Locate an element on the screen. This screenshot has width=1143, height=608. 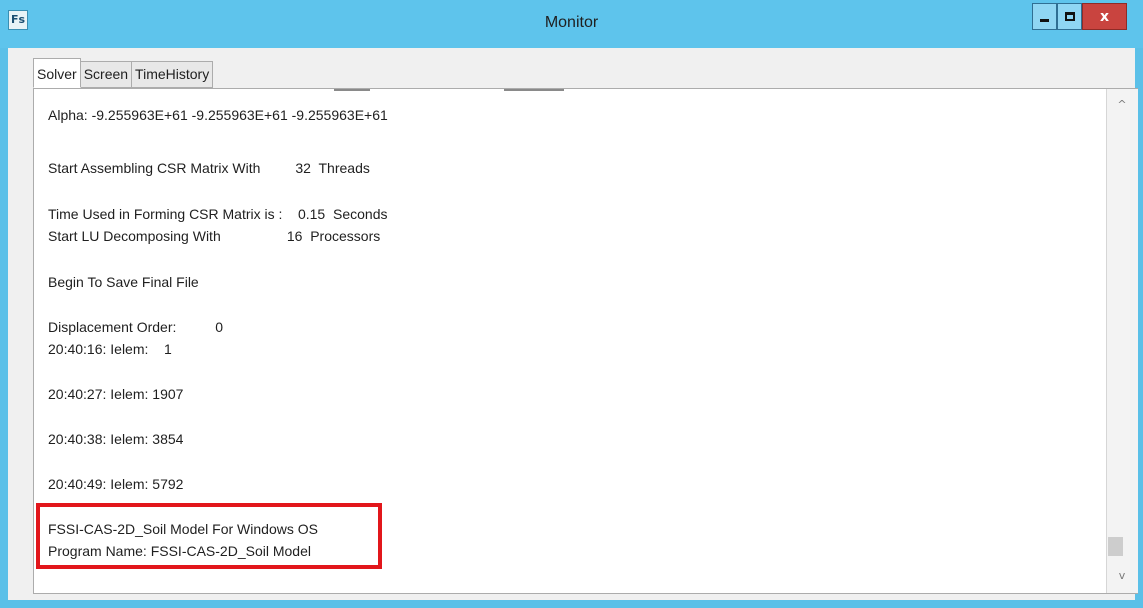
maximize-button is located at coordinates (1069, 16).